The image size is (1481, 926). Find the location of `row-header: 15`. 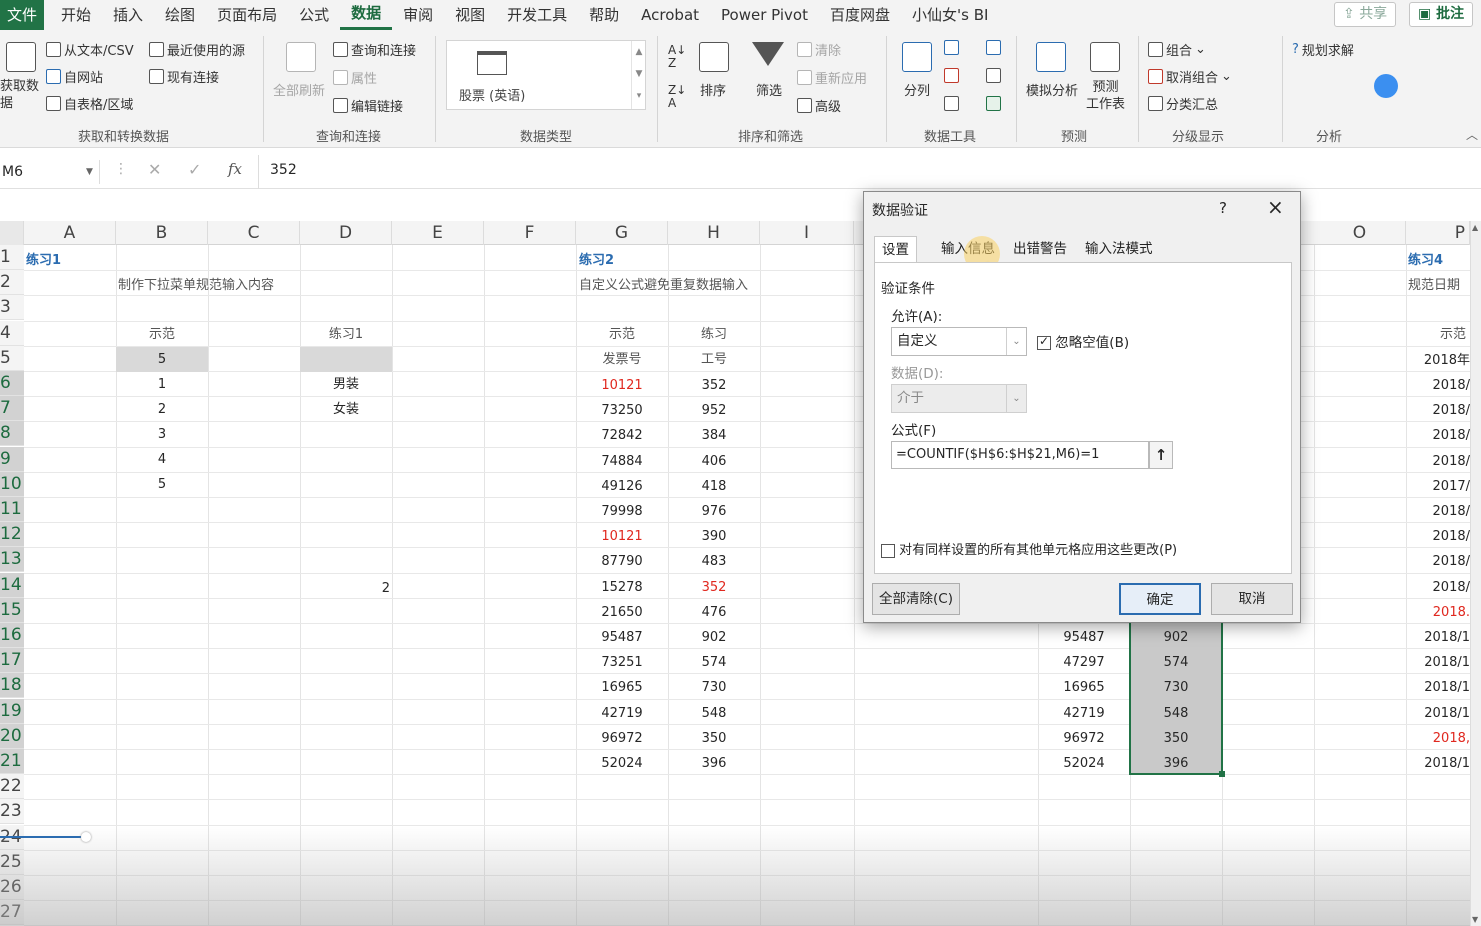

row-header: 15 is located at coordinates (12, 610).